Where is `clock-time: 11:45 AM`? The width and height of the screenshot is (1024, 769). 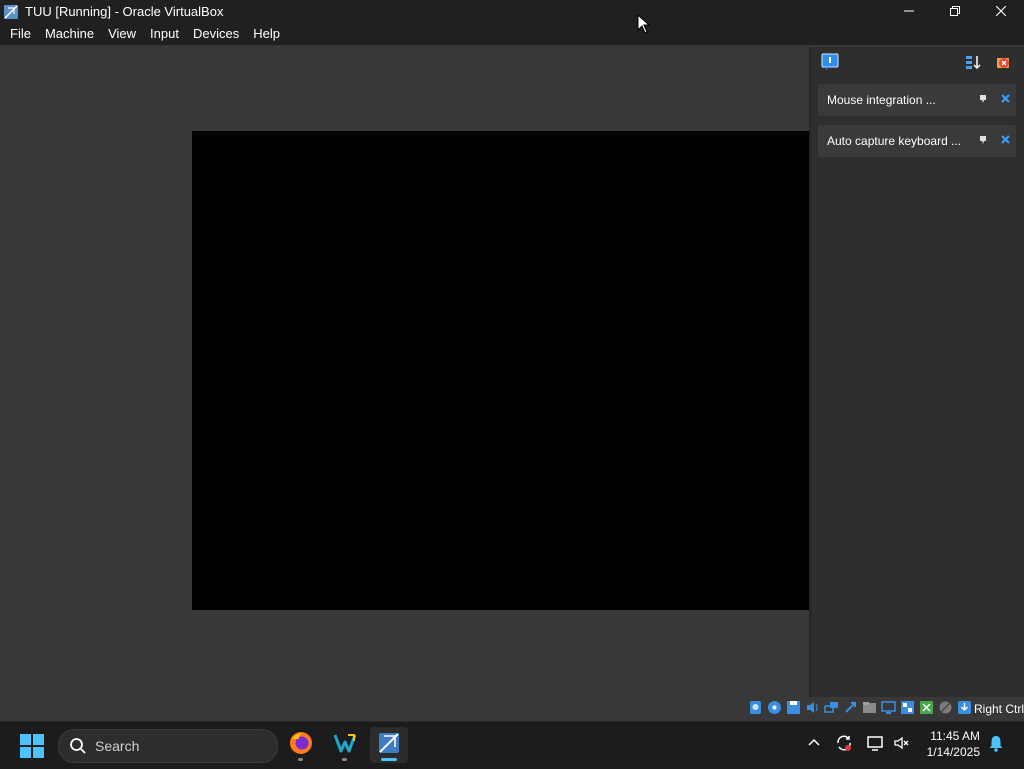
clock-time: 11:45 AM is located at coordinates (955, 736).